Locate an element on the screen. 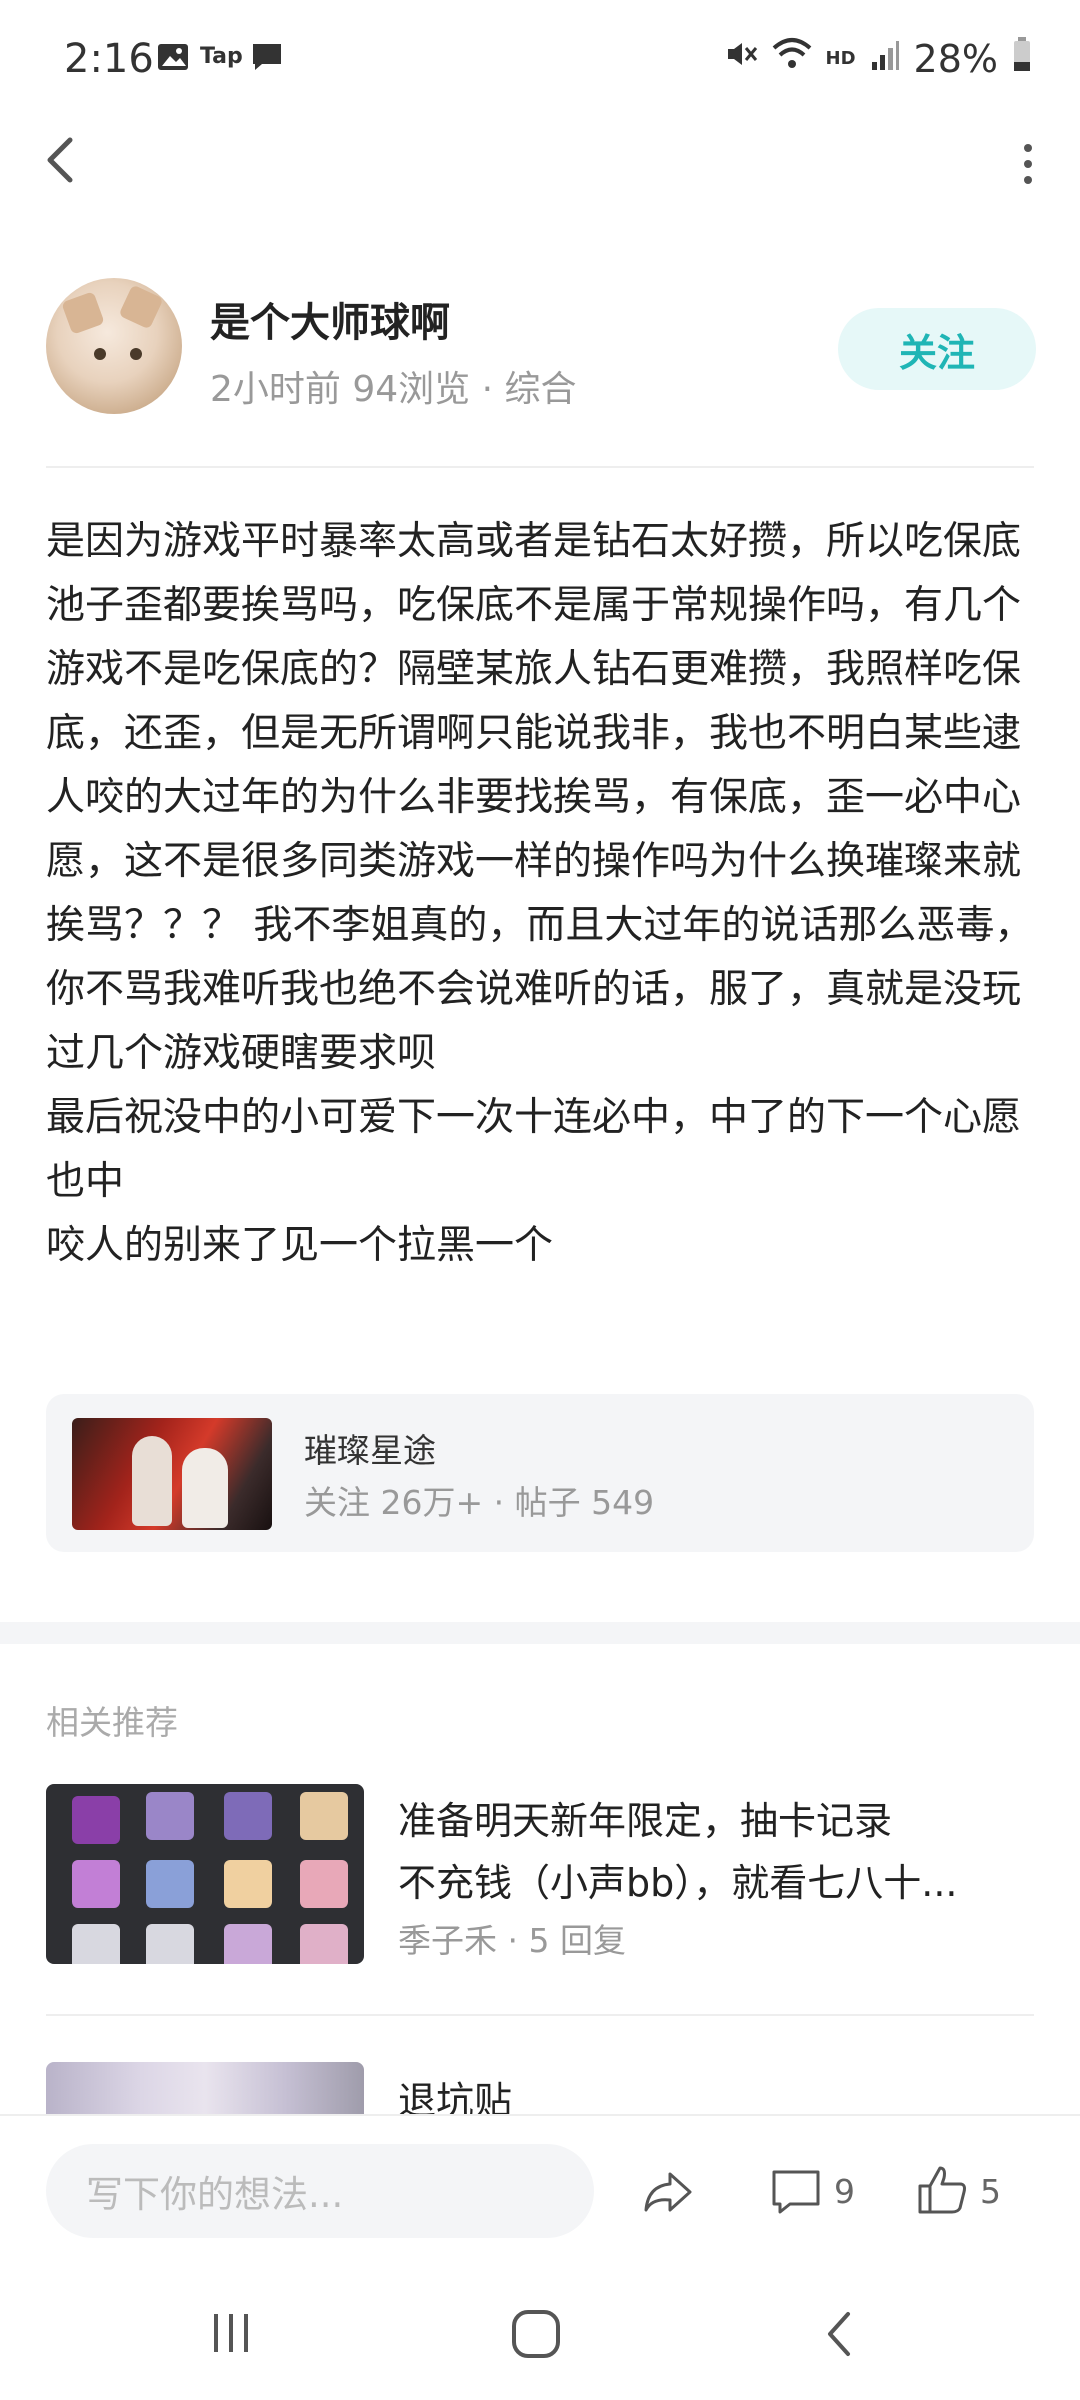 Image resolution: width=1080 pixels, height=2400 pixels. section-separator is located at coordinates (540, 1633).